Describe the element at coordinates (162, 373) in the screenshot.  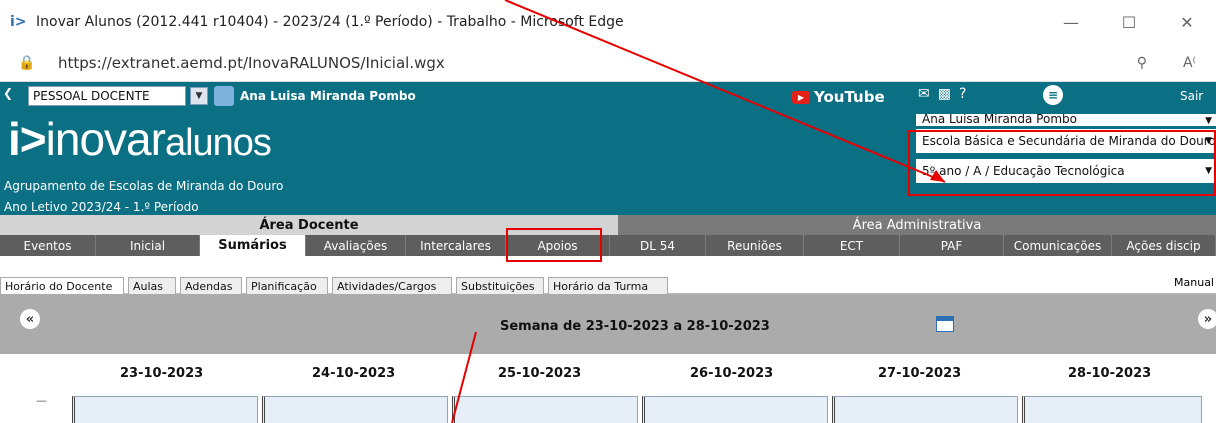
I see `day-header: 23-10-2023` at that location.